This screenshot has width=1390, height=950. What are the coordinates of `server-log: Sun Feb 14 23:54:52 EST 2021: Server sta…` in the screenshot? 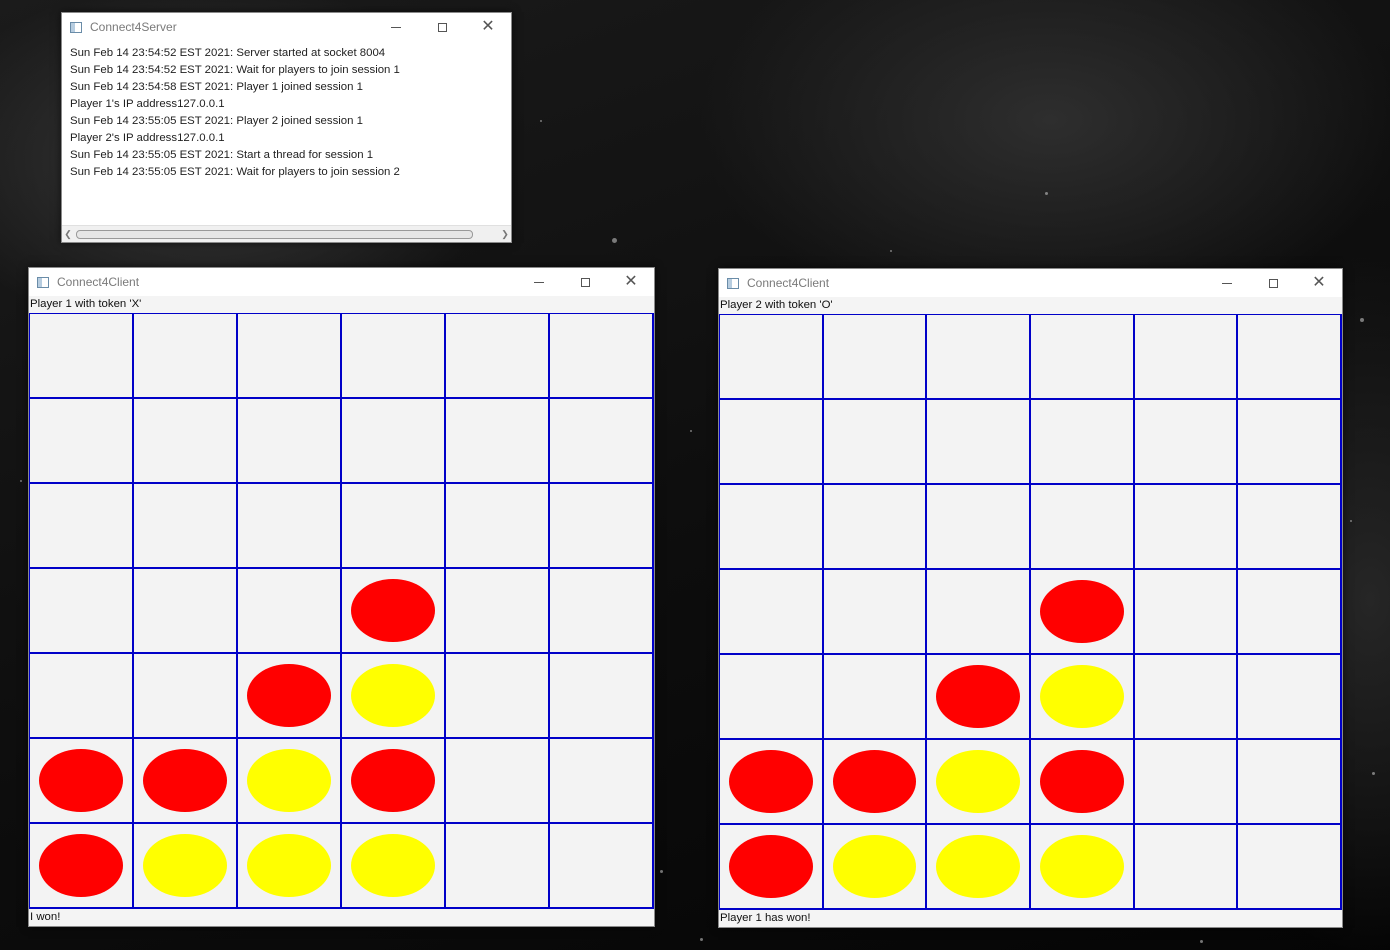 It's located at (286, 133).